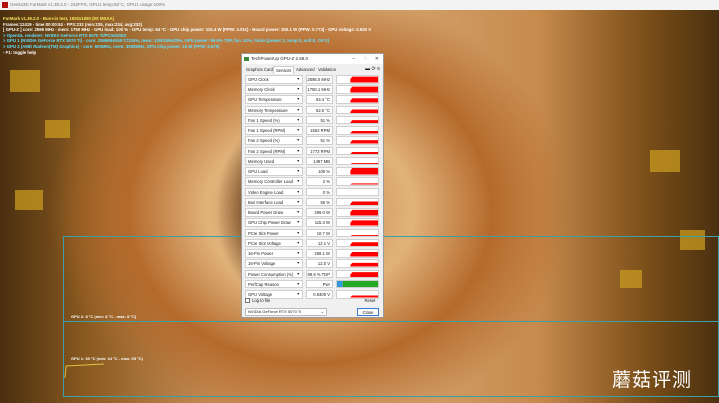 The image size is (719, 403). I want to click on sensor-value: 2595.0 MHz, so click(319, 79).